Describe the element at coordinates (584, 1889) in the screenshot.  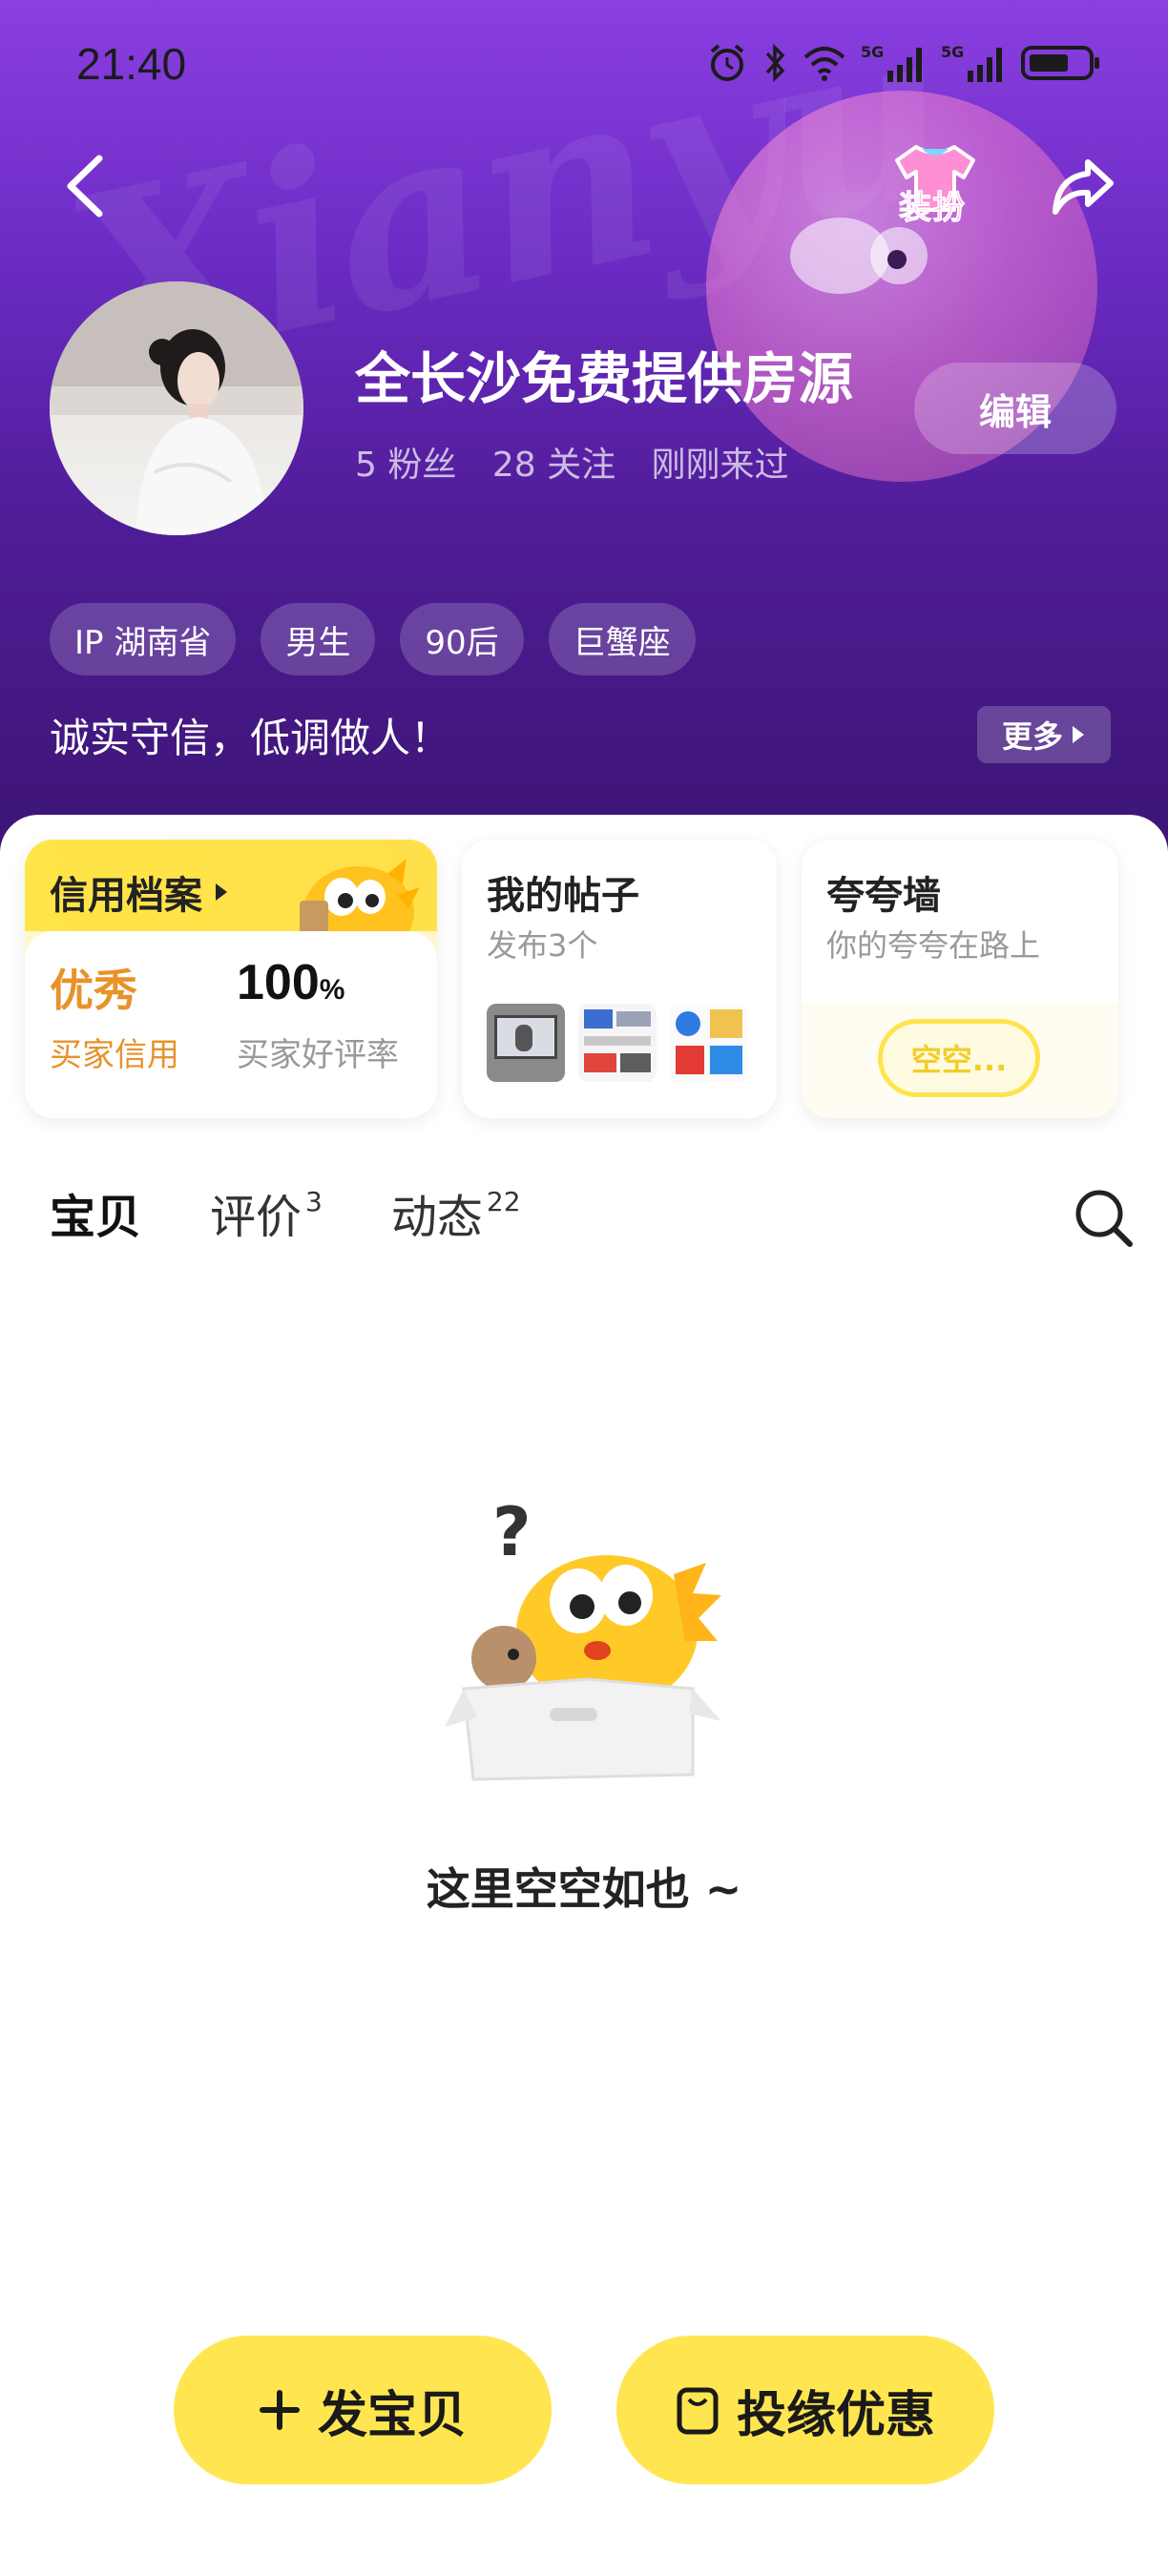
I see `empty-state-text: 这里空空如也 ~` at that location.